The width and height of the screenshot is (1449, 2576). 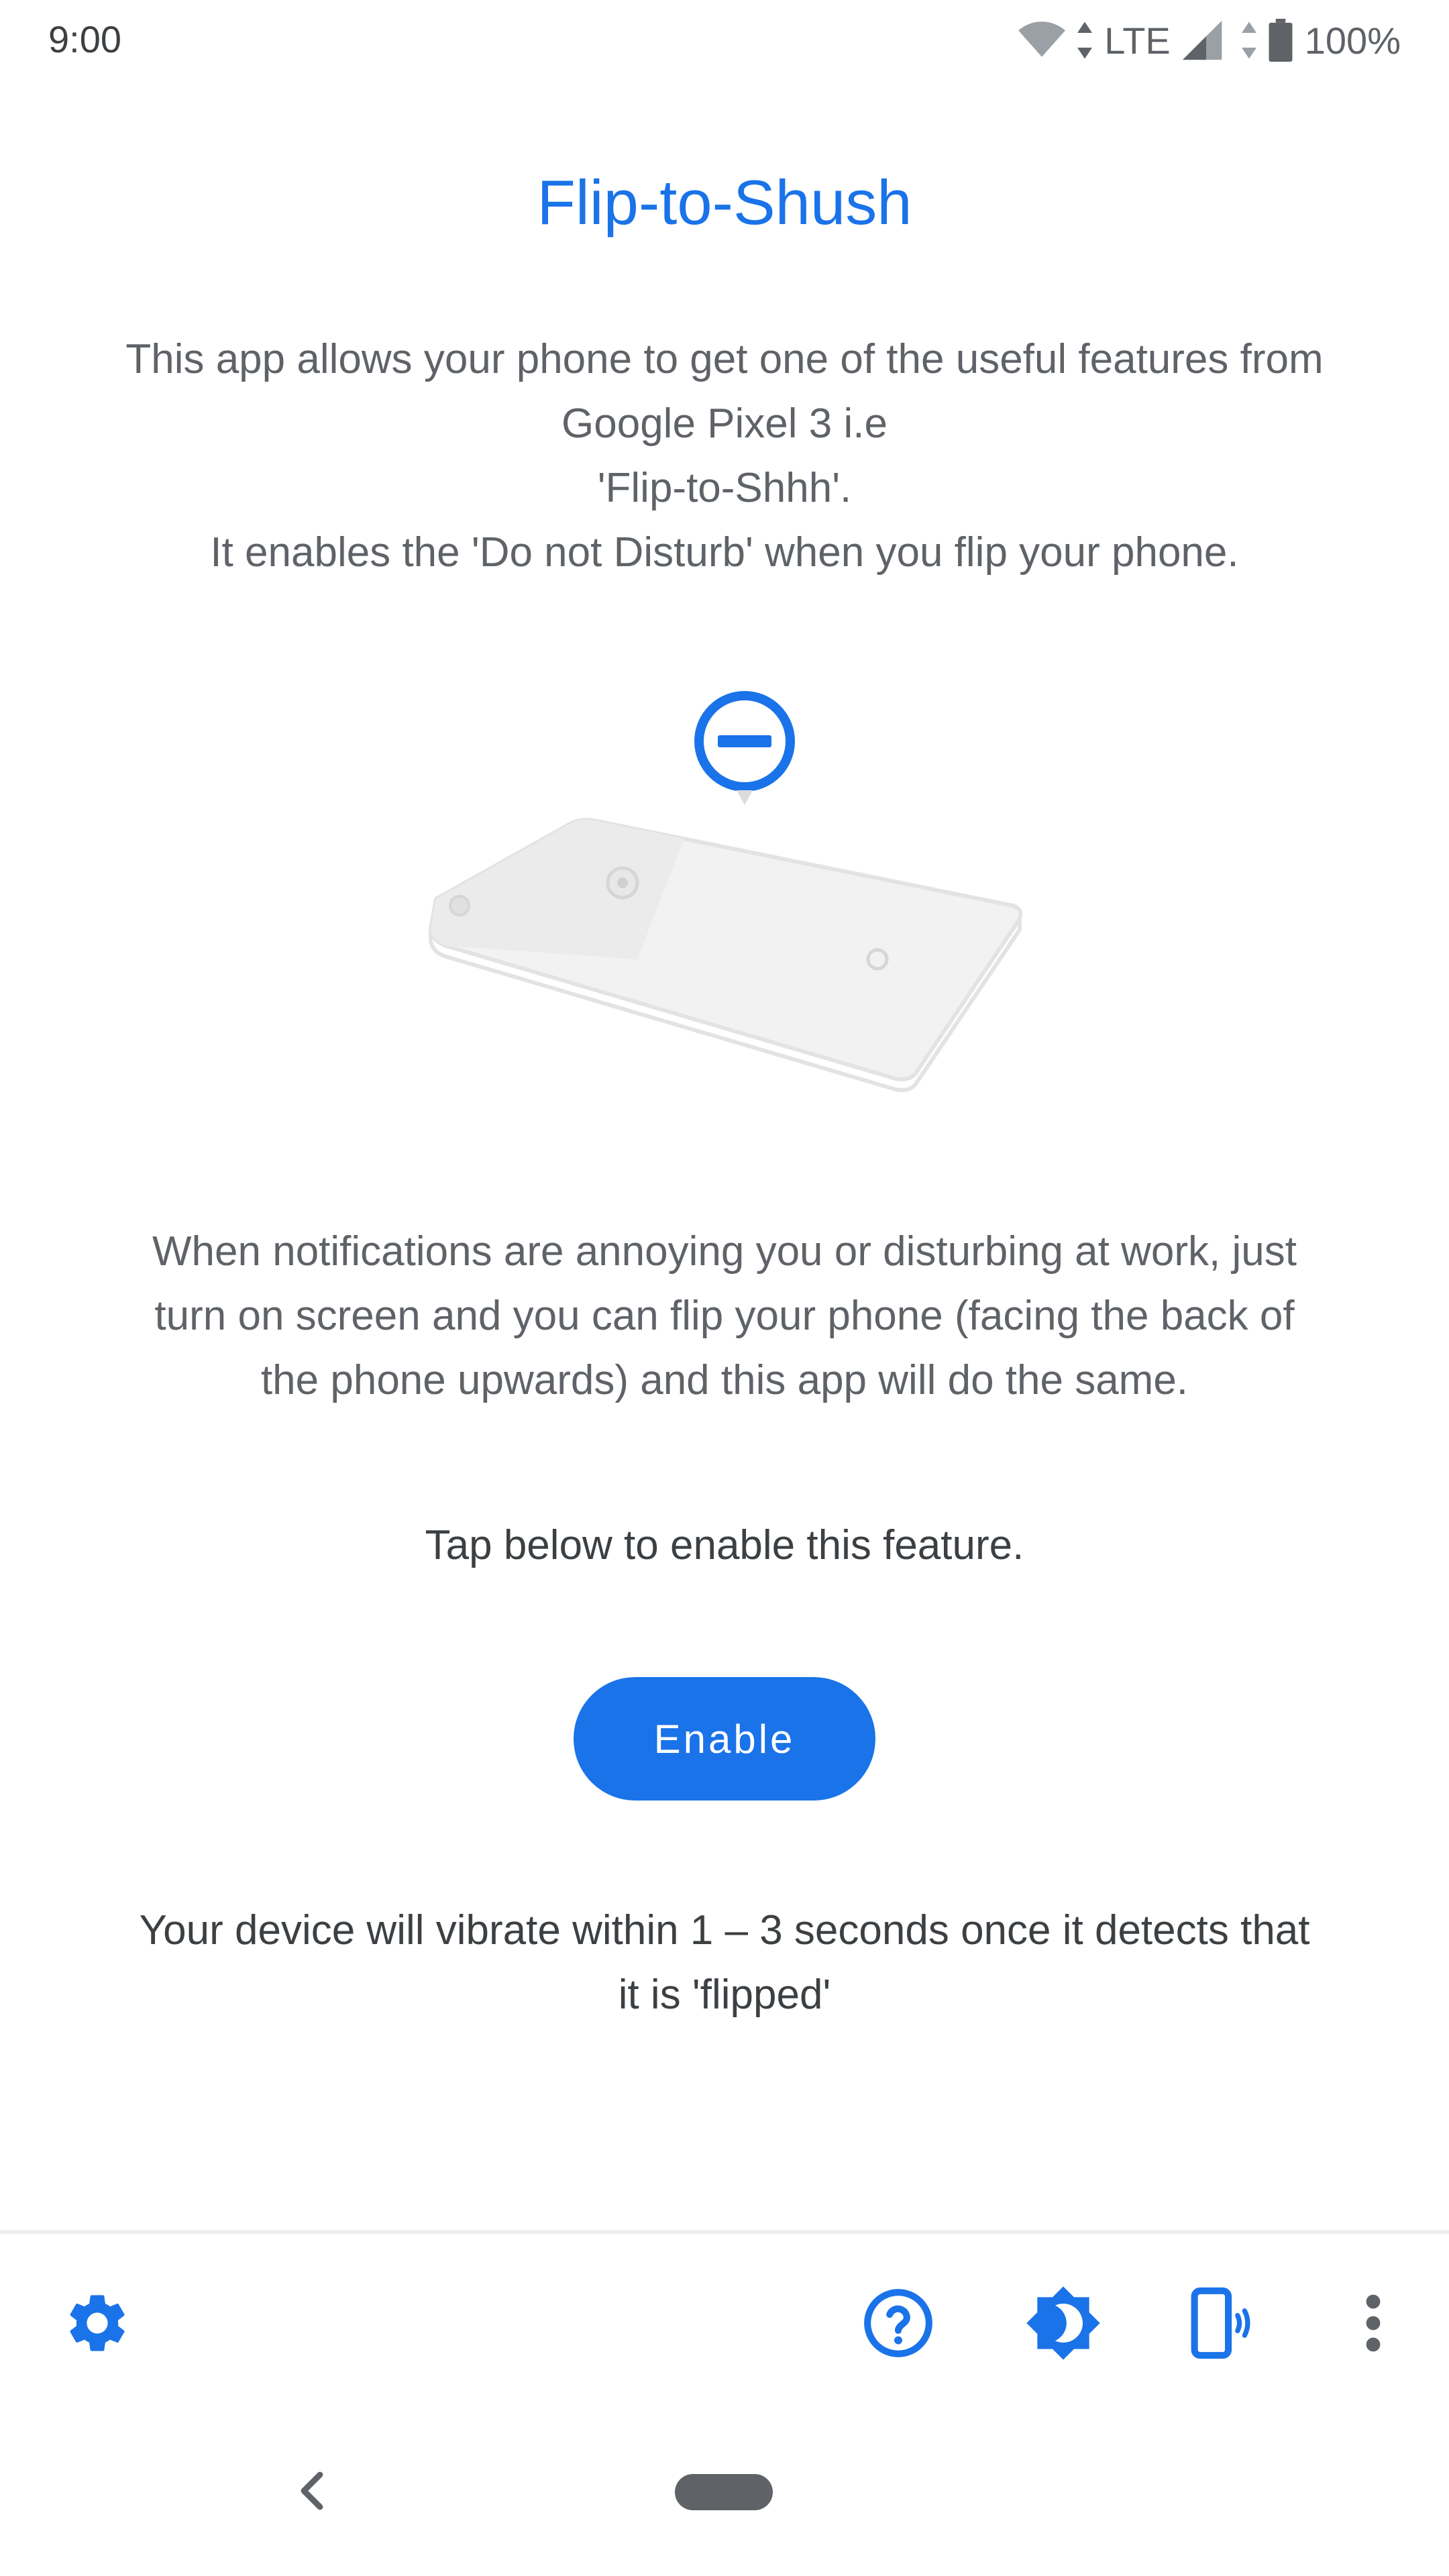 What do you see at coordinates (724, 2232) in the screenshot?
I see `toolbar-divider` at bounding box center [724, 2232].